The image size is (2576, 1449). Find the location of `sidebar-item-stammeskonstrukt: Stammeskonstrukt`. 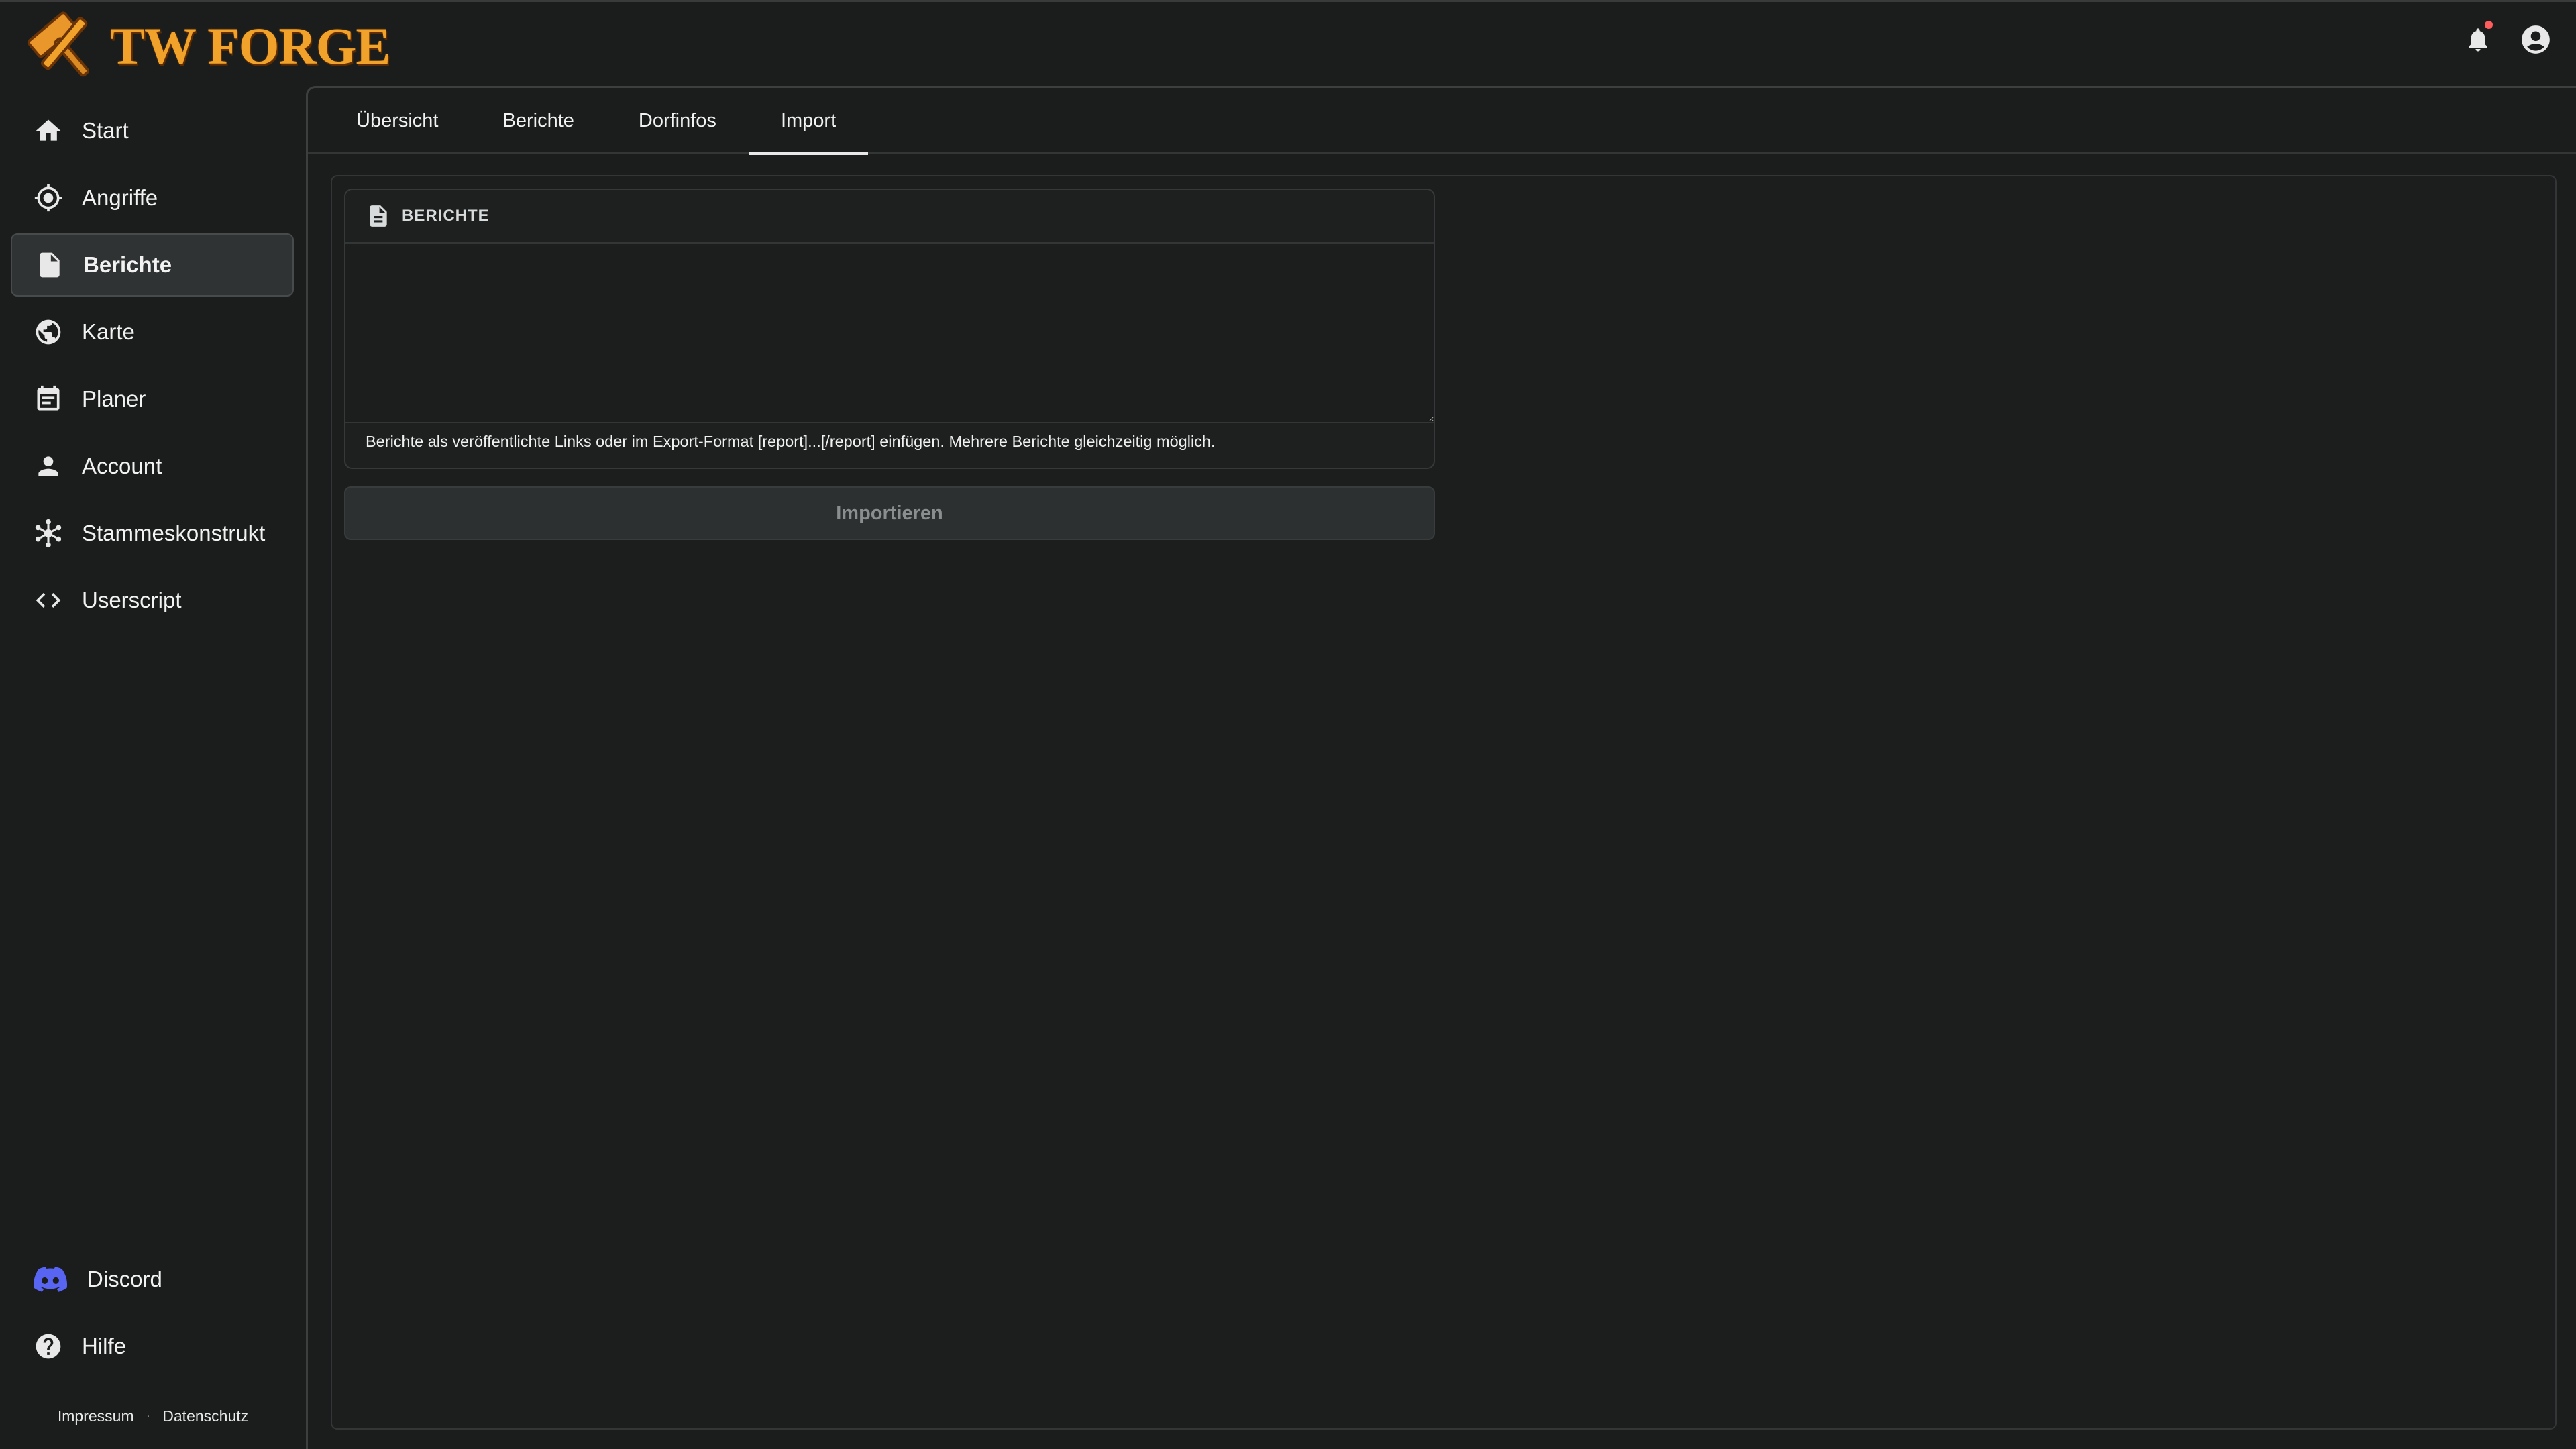

sidebar-item-stammeskonstrukt: Stammeskonstrukt is located at coordinates (152, 533).